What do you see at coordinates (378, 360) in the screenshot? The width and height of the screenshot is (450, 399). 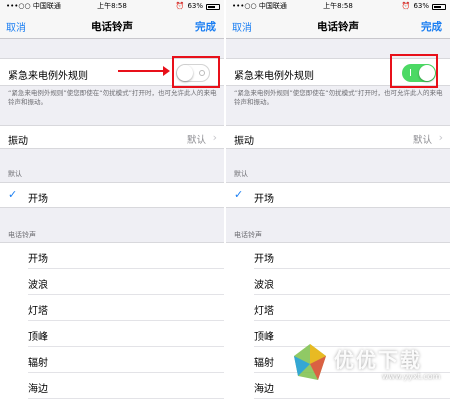 I see `watermark-text: 优优下载` at bounding box center [378, 360].